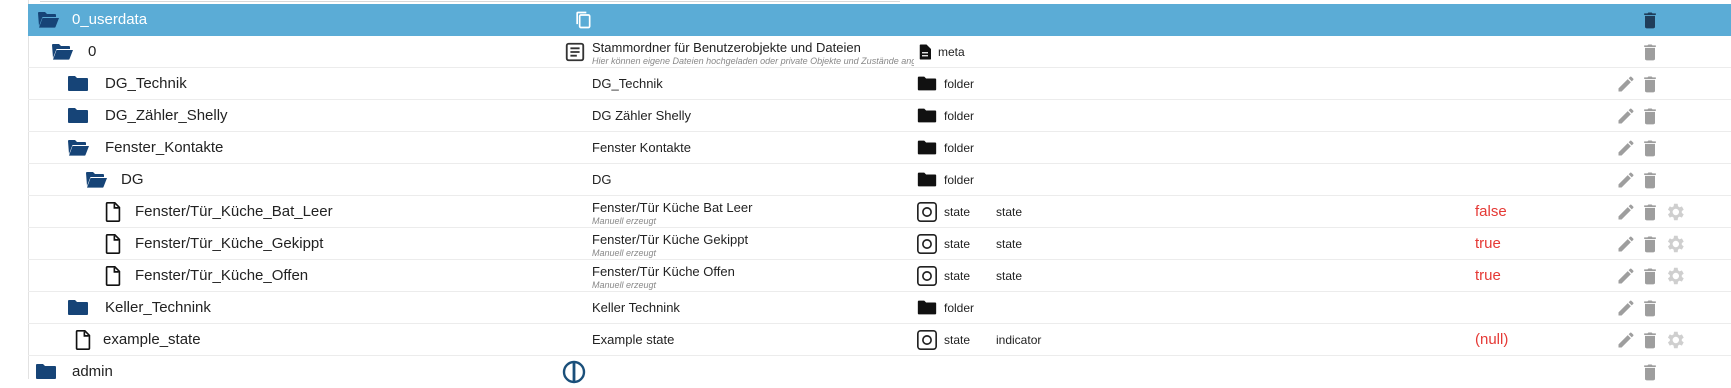  Describe the element at coordinates (575, 52) in the screenshot. I see `meta-document-icon` at that location.